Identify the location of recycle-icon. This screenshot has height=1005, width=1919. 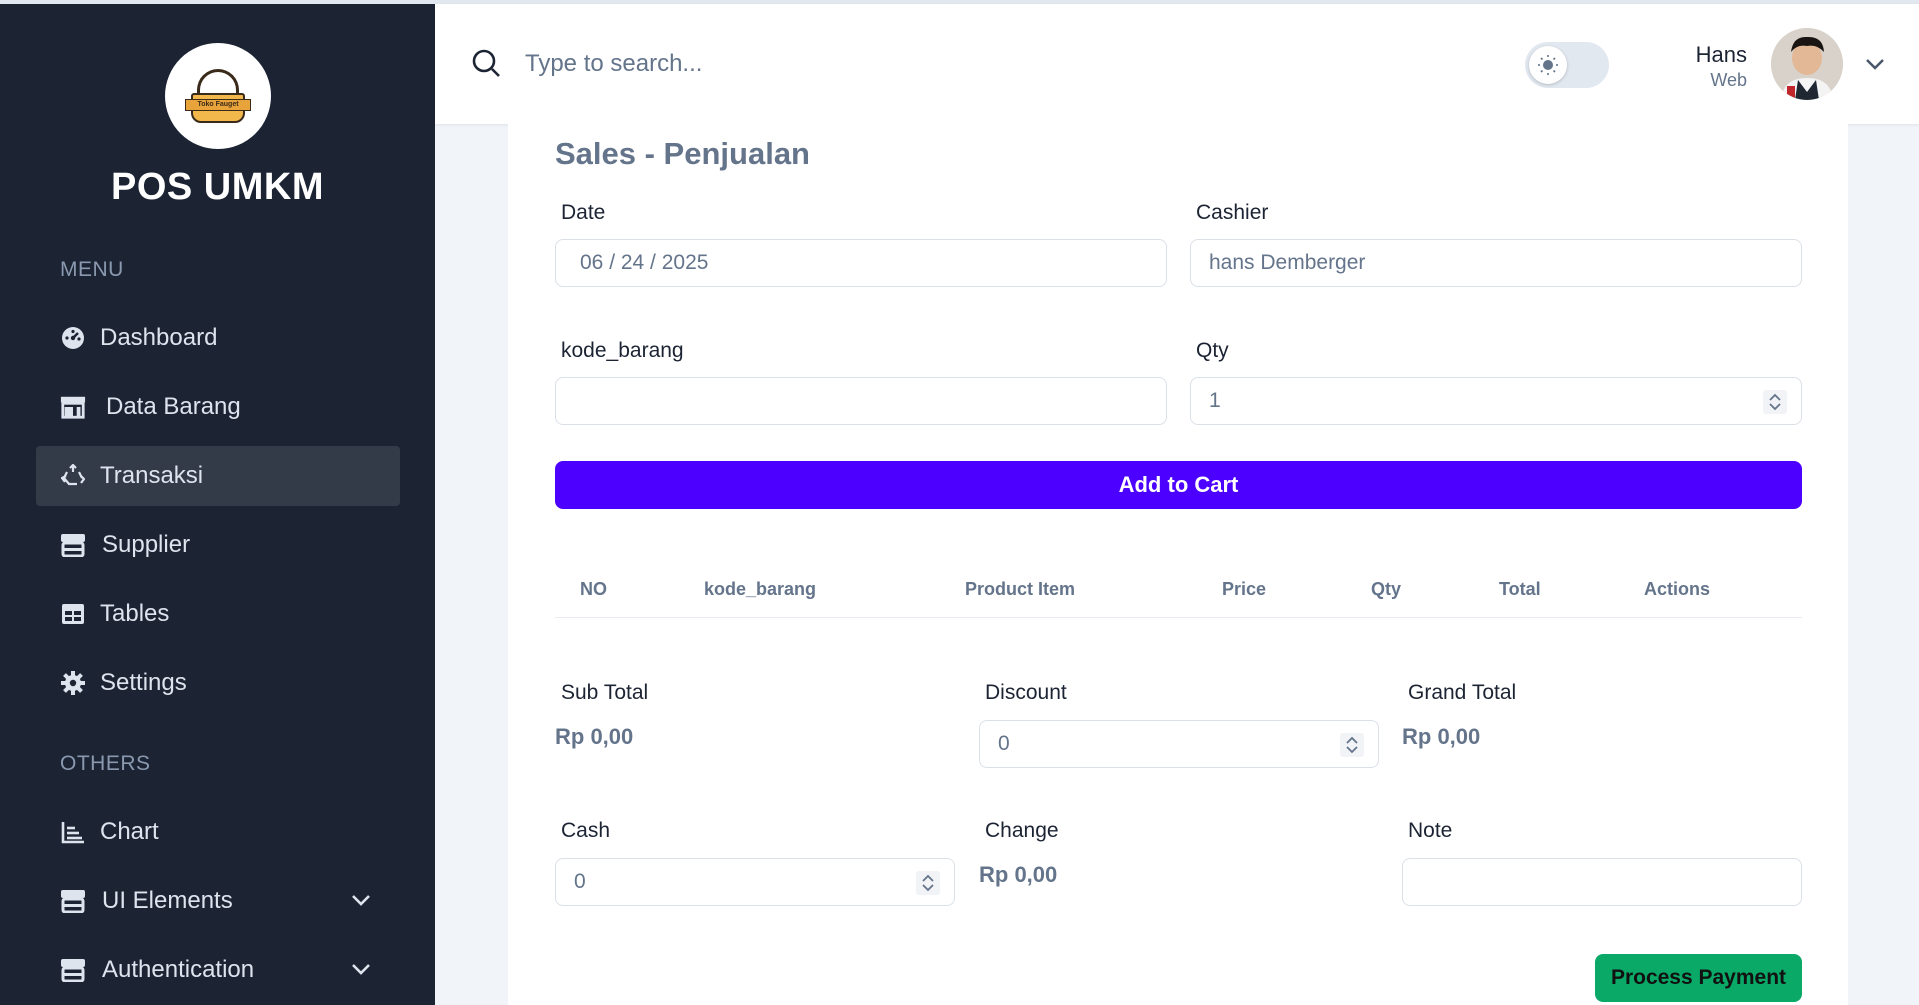
(73, 476).